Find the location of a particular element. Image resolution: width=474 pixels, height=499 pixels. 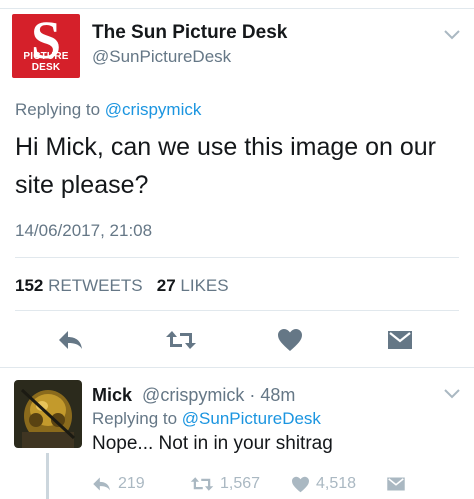

avatar-photo is located at coordinates (48, 414).